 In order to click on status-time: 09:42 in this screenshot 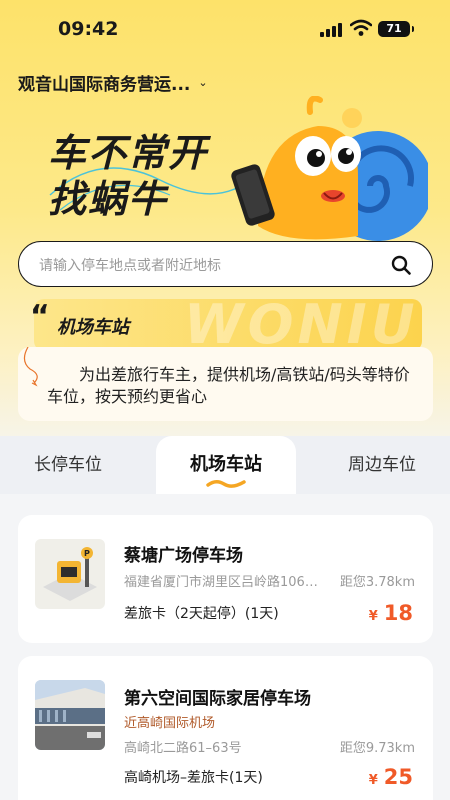, I will do `click(88, 29)`.